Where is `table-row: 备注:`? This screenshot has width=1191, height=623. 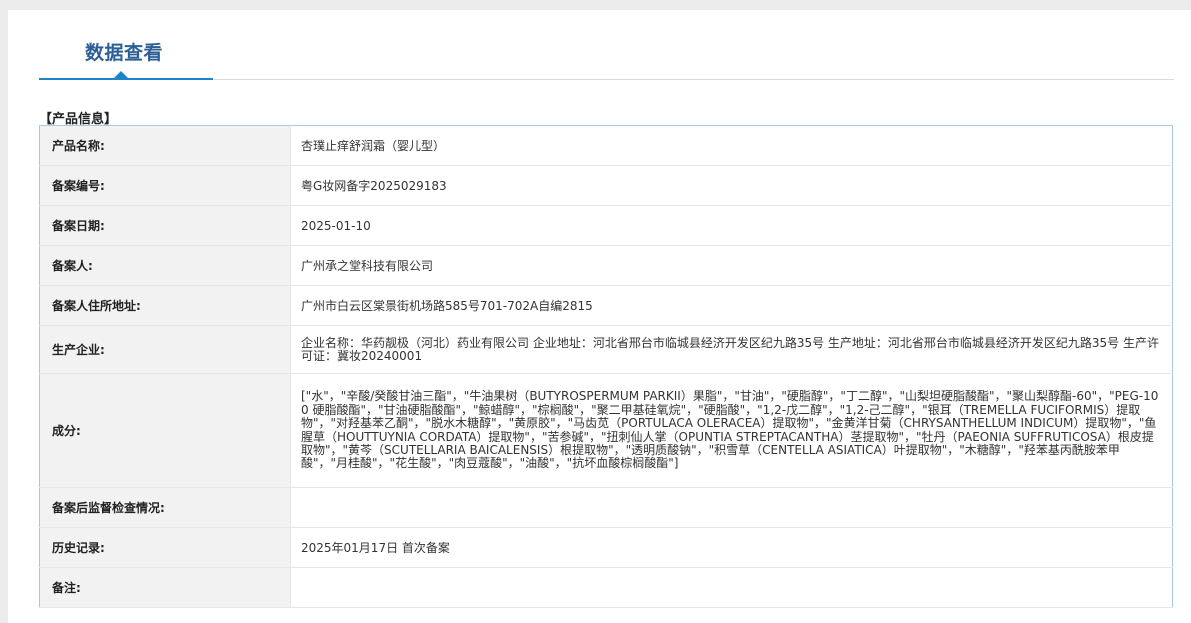 table-row: 备注: is located at coordinates (606, 587).